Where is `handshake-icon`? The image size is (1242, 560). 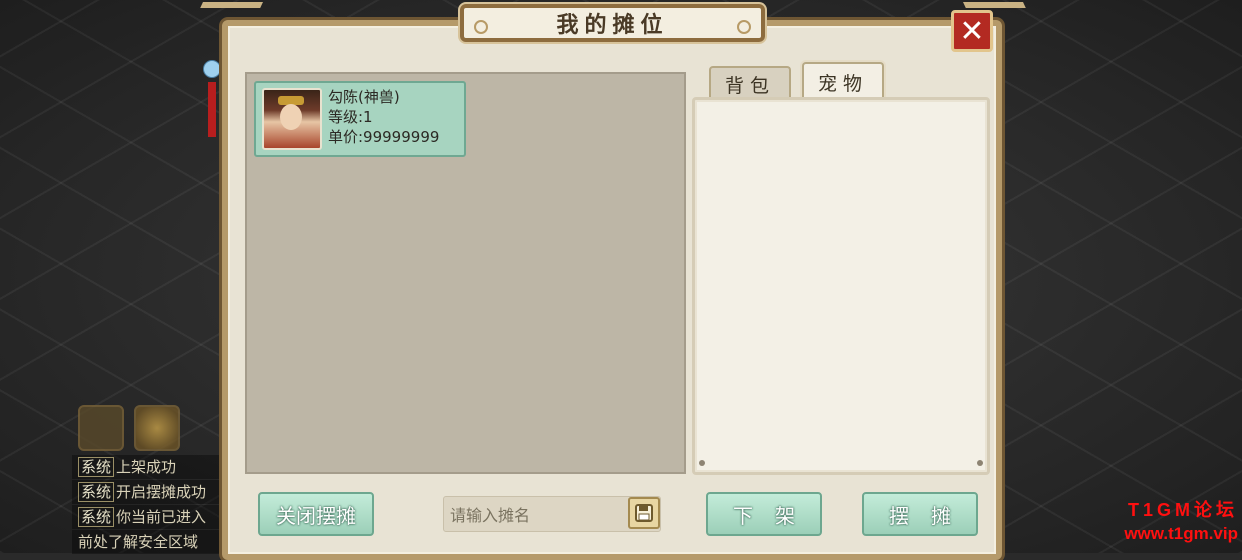
handshake-icon is located at coordinates (101, 428).